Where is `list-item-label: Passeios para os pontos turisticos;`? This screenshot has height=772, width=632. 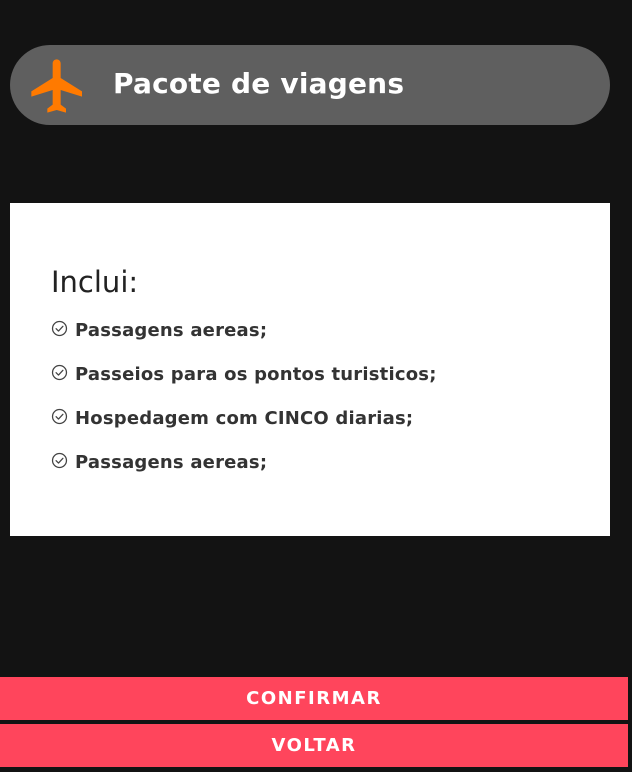
list-item-label: Passeios para os pontos turisticos; is located at coordinates (256, 374).